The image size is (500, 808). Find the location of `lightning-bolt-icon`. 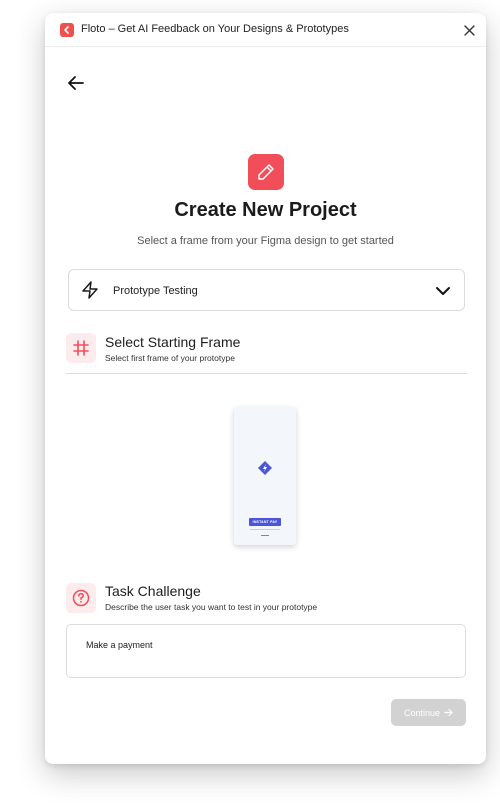

lightning-bolt-icon is located at coordinates (90, 290).